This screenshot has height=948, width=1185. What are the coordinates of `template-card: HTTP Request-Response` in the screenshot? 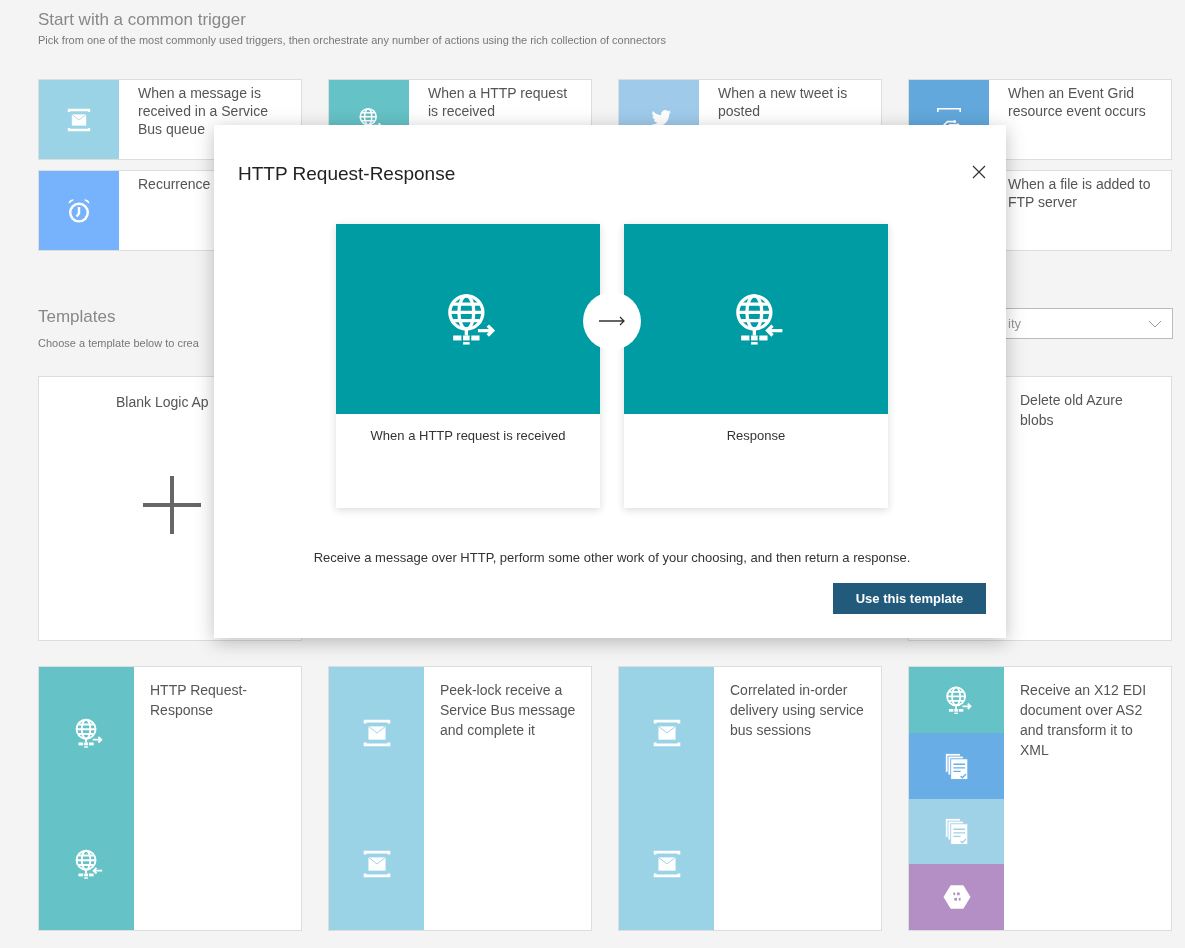 It's located at (170, 798).